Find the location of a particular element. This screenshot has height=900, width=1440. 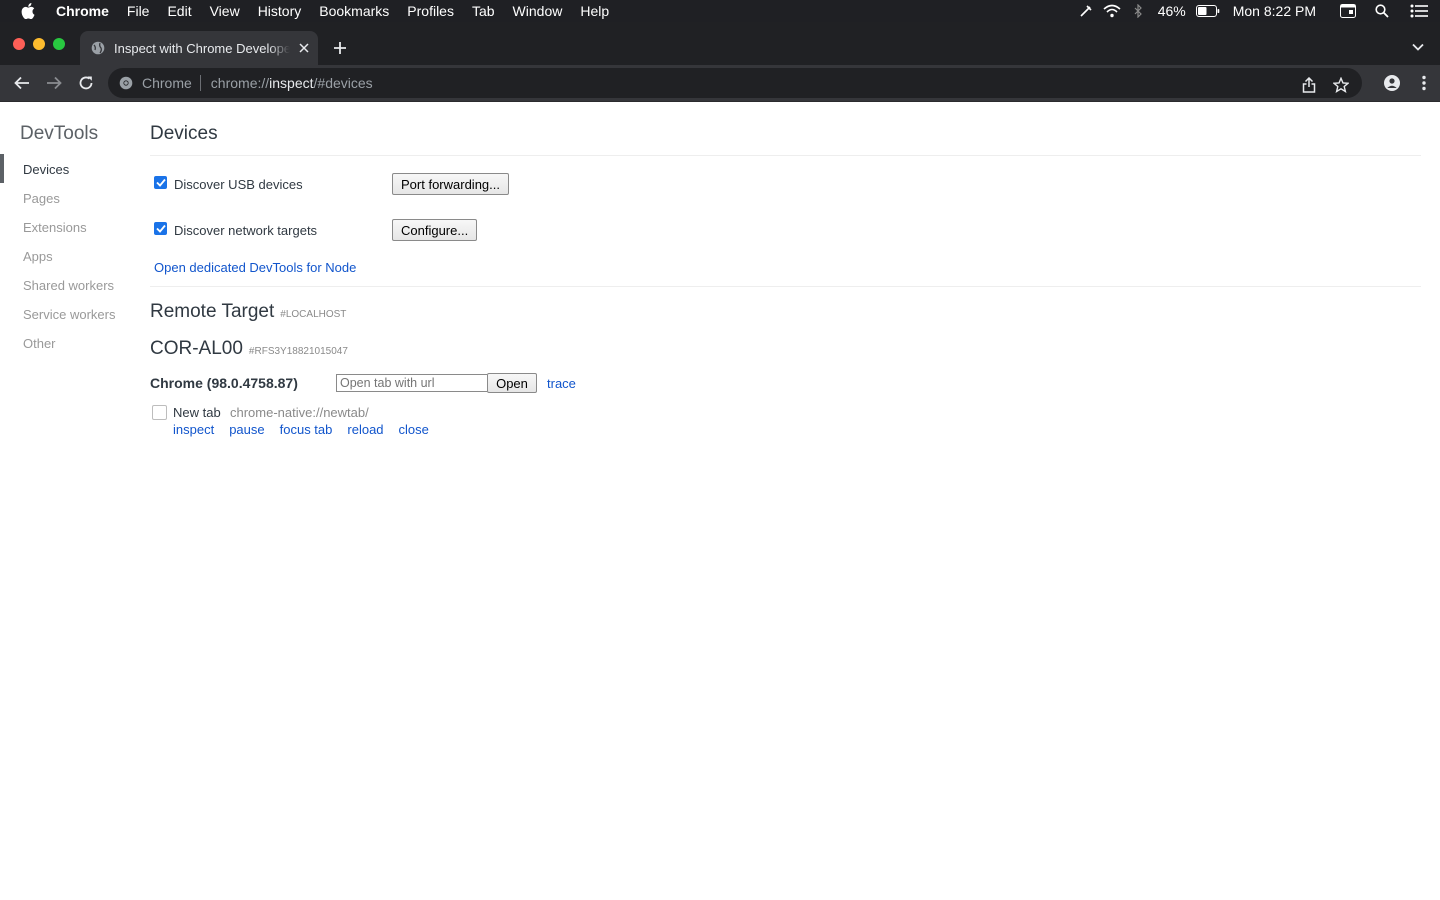

open-node-devtools-link: Open dedicated DevTools for Node is located at coordinates (255, 267).